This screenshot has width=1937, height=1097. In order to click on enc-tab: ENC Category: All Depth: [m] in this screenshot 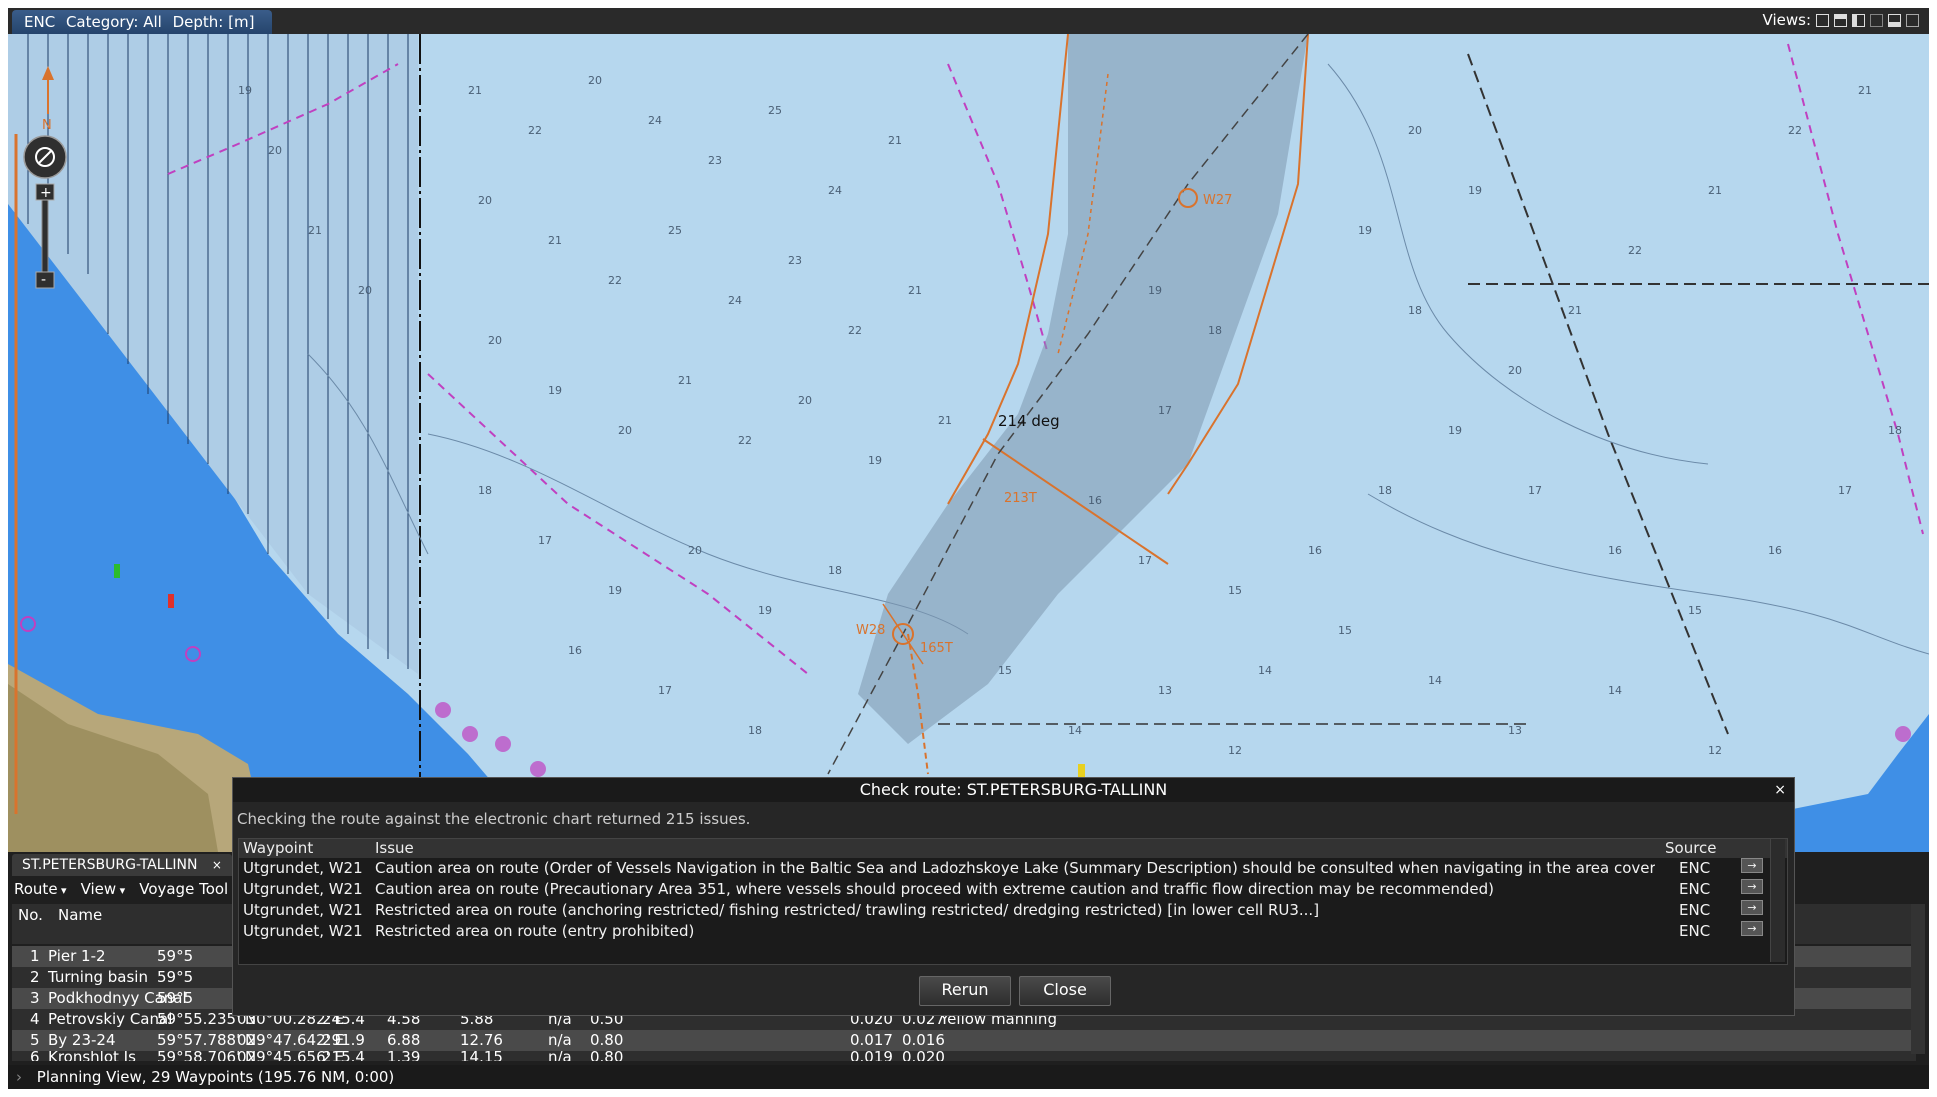, I will do `click(142, 22)`.